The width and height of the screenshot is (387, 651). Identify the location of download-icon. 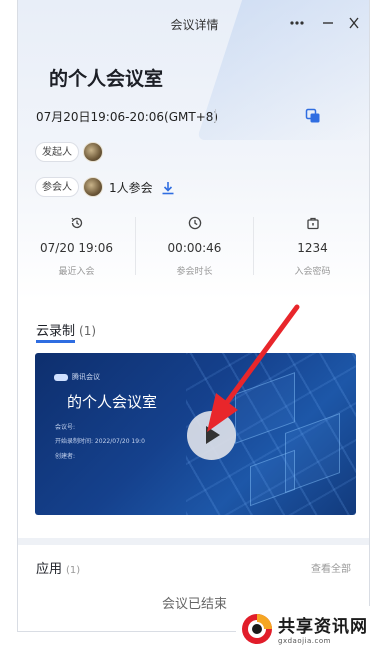
(168, 187).